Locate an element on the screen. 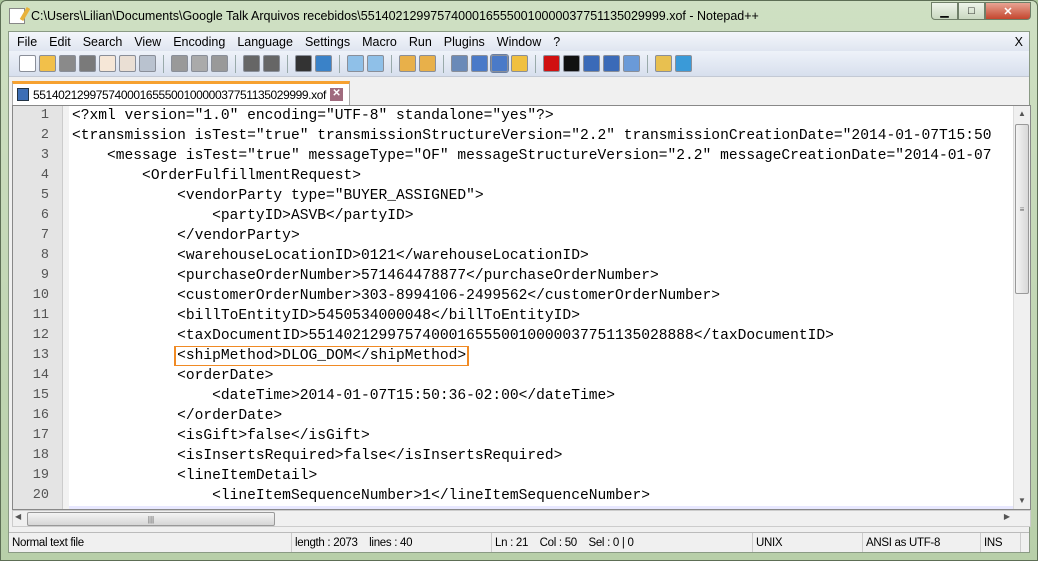 The height and width of the screenshot is (561, 1038). menu-settings: Settings is located at coordinates (327, 42).